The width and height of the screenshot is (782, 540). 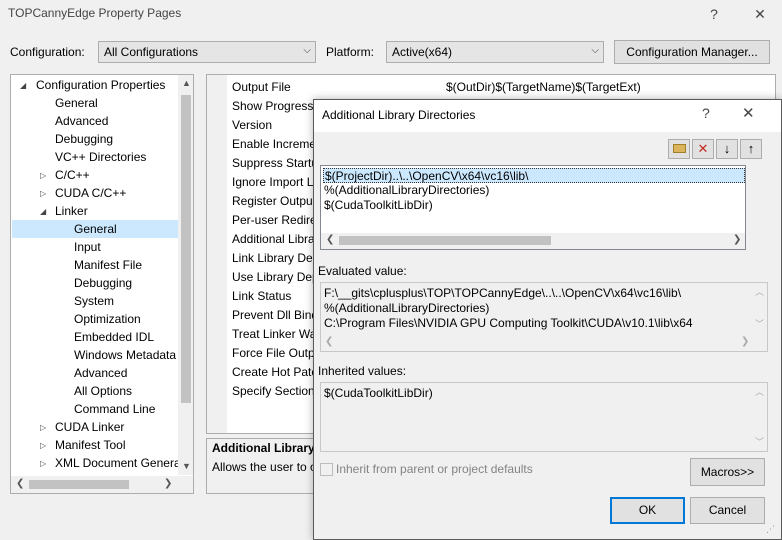 What do you see at coordinates (760, 292) in the screenshot?
I see `scroll-up-icon: ︿` at bounding box center [760, 292].